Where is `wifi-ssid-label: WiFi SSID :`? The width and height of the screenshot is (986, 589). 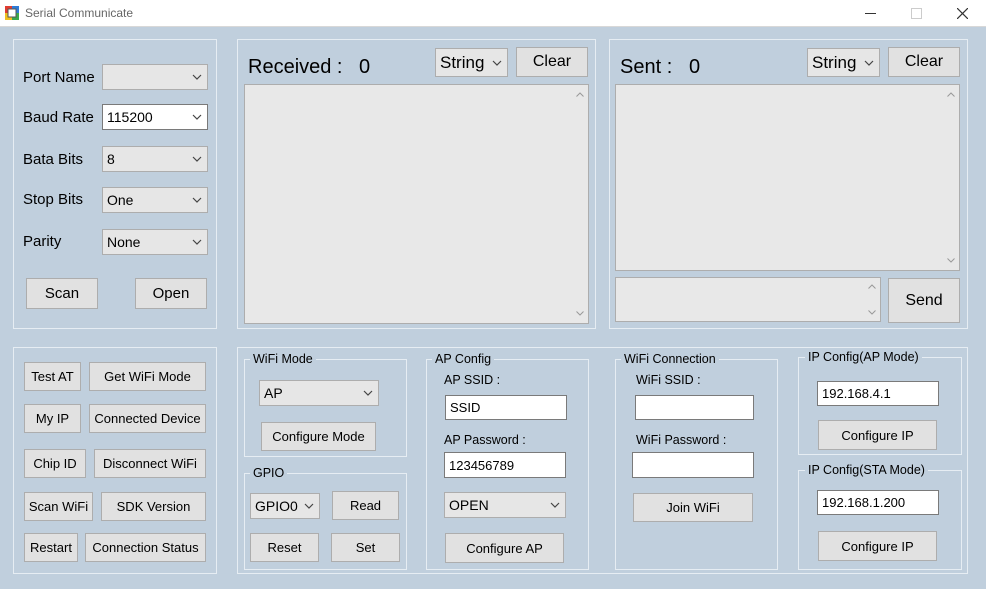 wifi-ssid-label: WiFi SSID : is located at coordinates (668, 380).